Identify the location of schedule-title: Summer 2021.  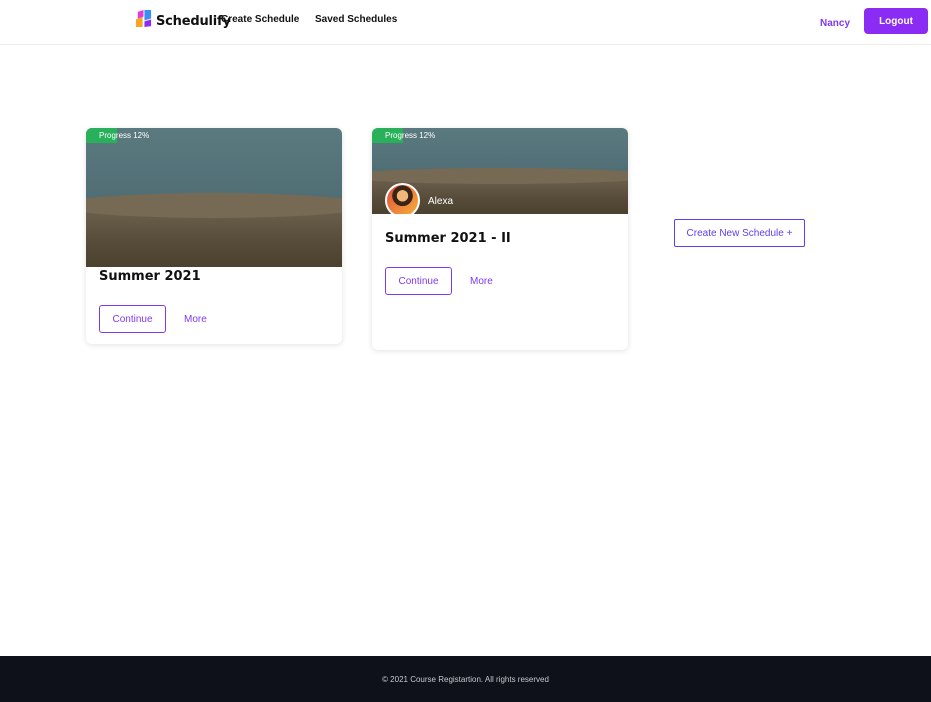
(150, 276).